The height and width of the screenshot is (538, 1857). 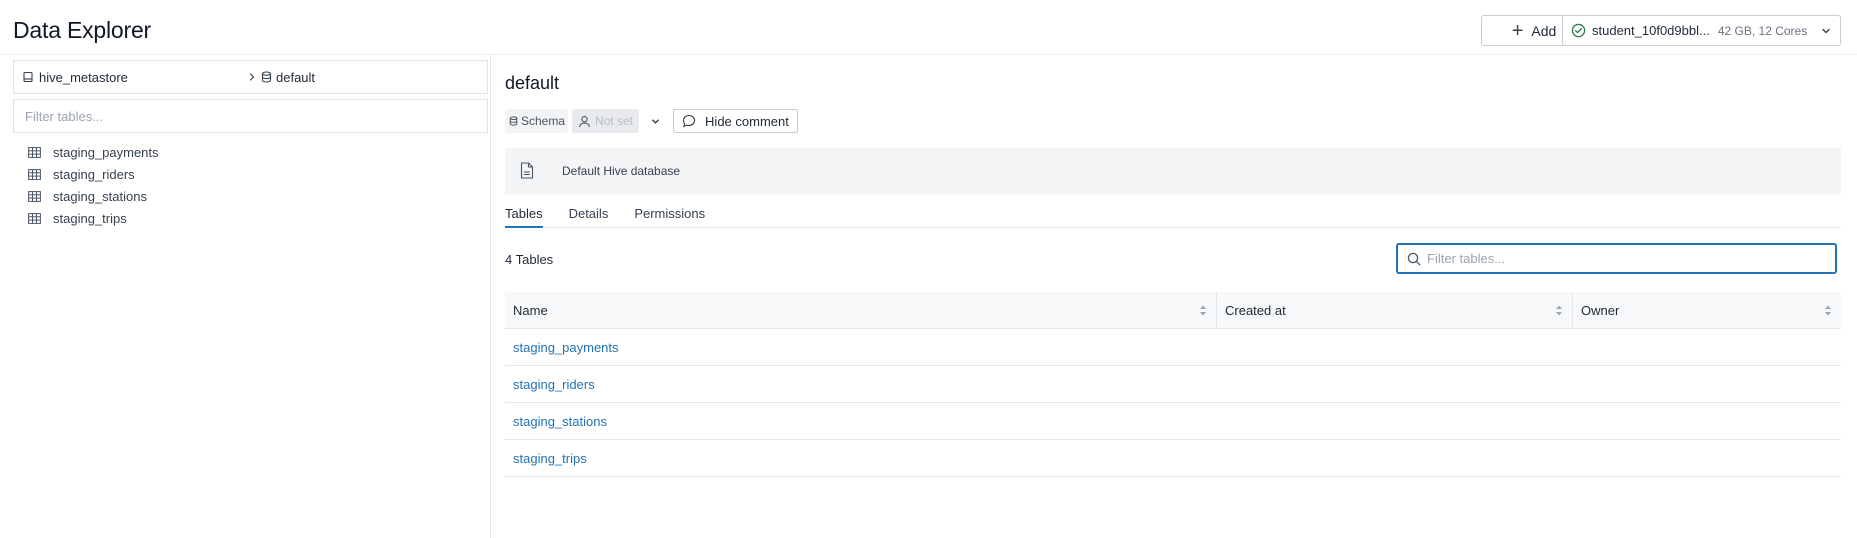 I want to click on column-header-label: Name, so click(x=530, y=310).